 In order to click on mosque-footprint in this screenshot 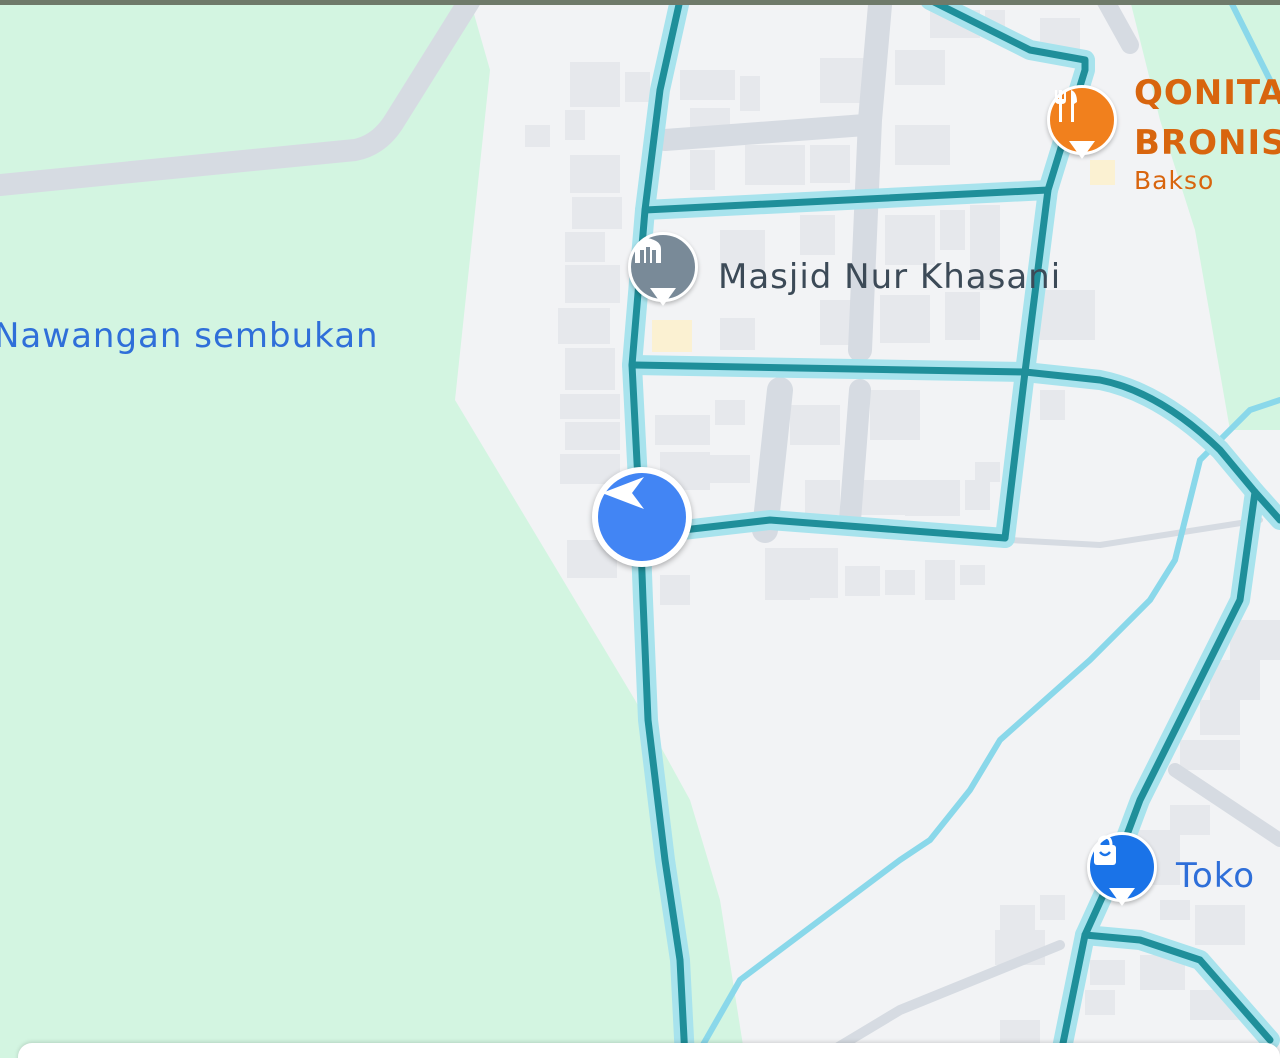, I will do `click(672, 336)`.